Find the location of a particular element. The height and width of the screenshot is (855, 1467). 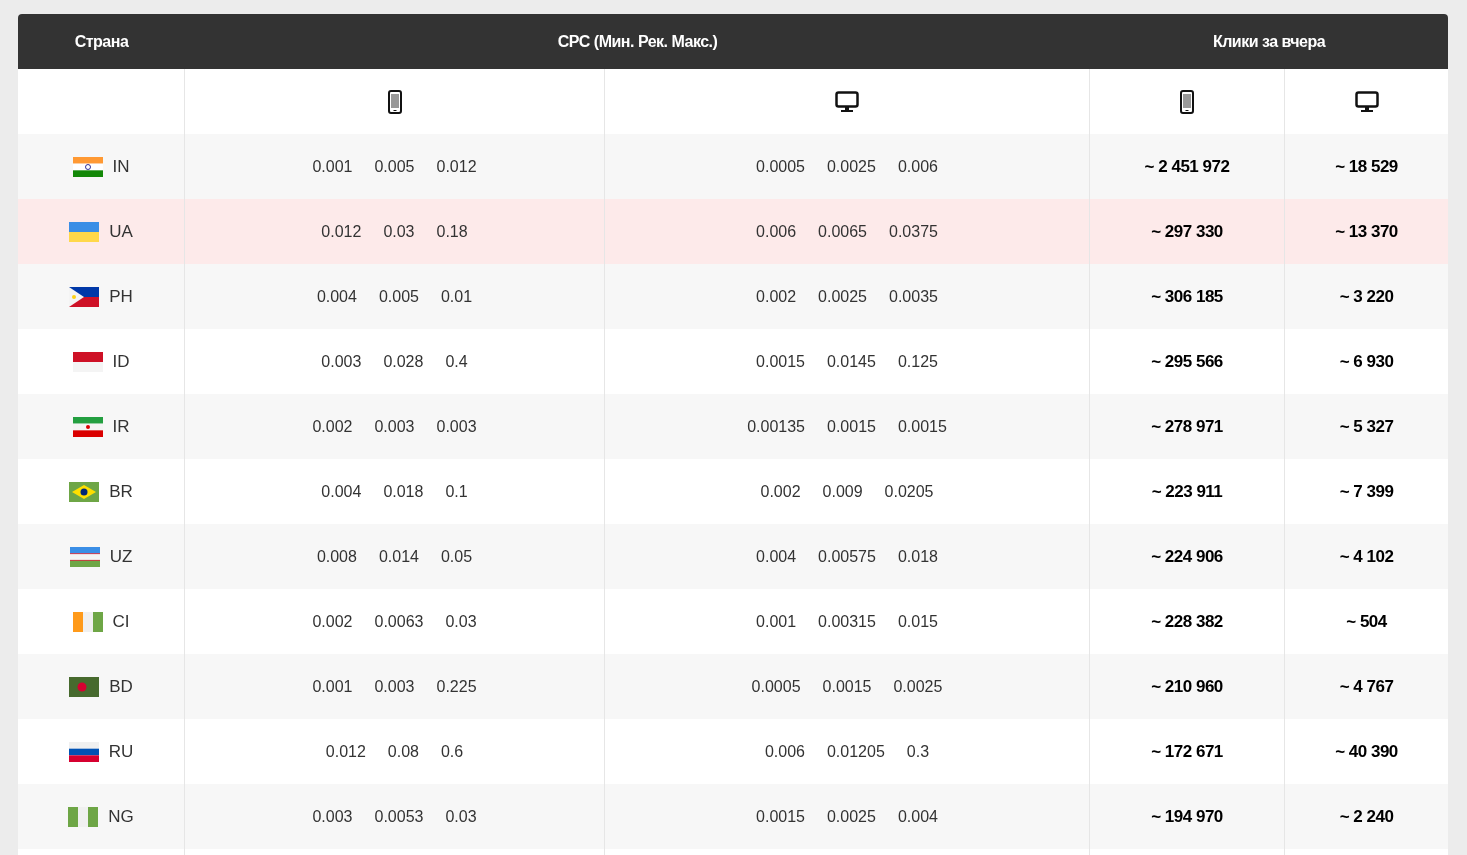

cpc-value: 0.0005 is located at coordinates (780, 166).